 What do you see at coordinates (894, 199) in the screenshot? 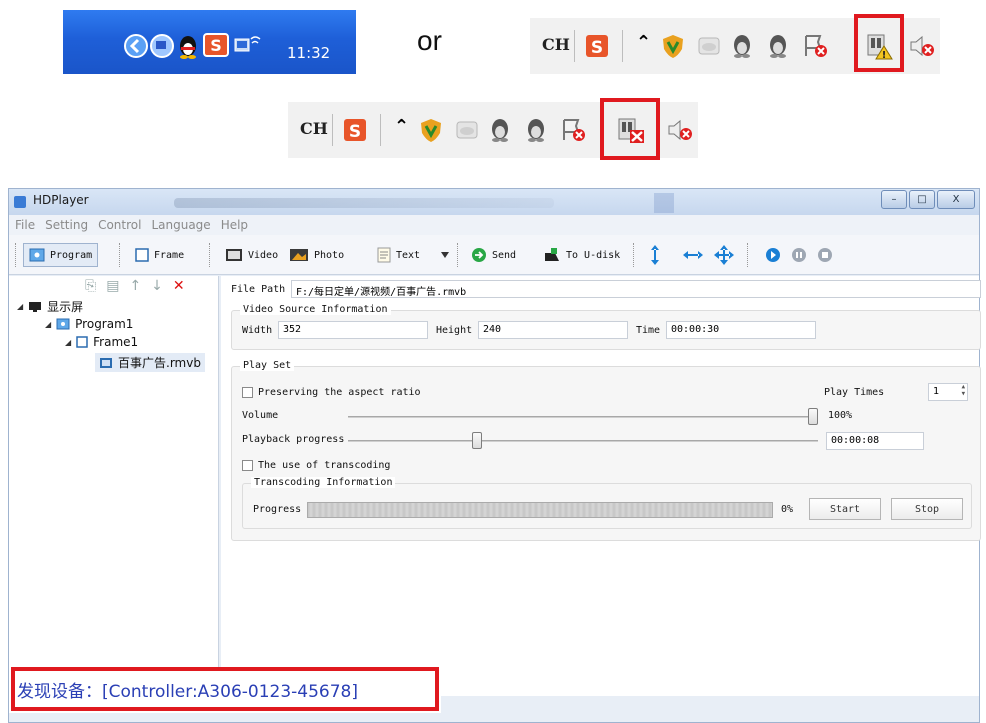
I see `minimize-button: –` at bounding box center [894, 199].